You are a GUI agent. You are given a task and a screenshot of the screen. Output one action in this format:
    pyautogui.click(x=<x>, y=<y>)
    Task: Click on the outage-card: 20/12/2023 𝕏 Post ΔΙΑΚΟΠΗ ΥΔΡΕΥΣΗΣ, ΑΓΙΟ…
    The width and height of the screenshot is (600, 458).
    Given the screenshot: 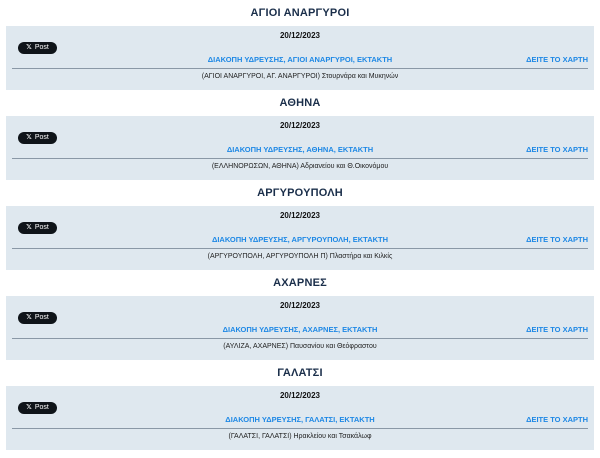 What is the action you would take?
    pyautogui.click(x=300, y=58)
    